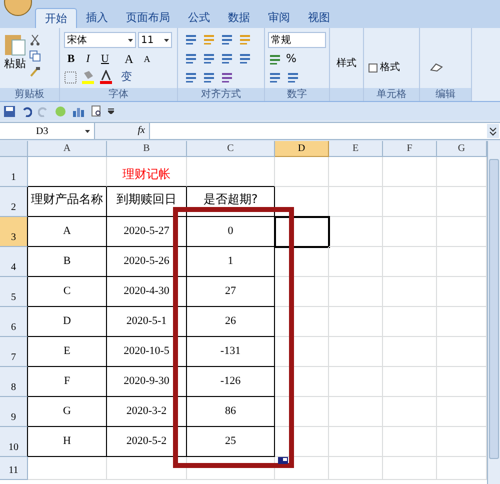 The height and width of the screenshot is (484, 500). What do you see at coordinates (283, 460) in the screenshot?
I see `paste-options-icon` at bounding box center [283, 460].